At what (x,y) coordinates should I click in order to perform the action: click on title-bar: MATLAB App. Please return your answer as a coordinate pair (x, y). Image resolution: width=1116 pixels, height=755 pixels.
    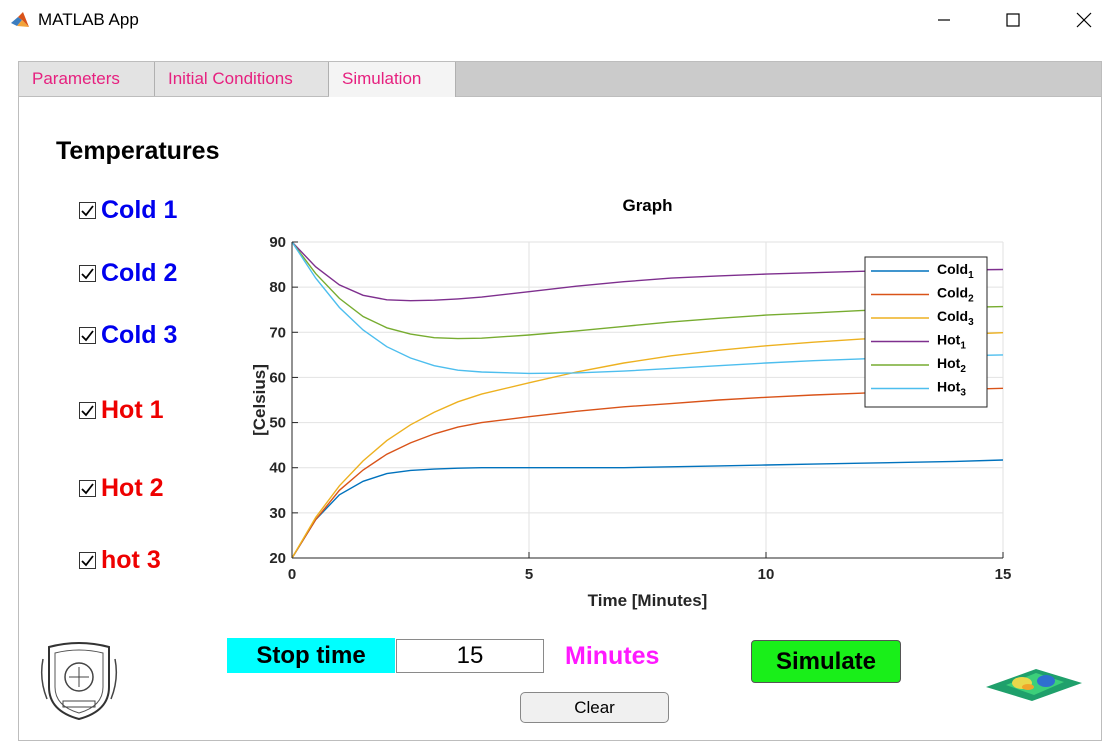
    Looking at the image, I should click on (558, 20).